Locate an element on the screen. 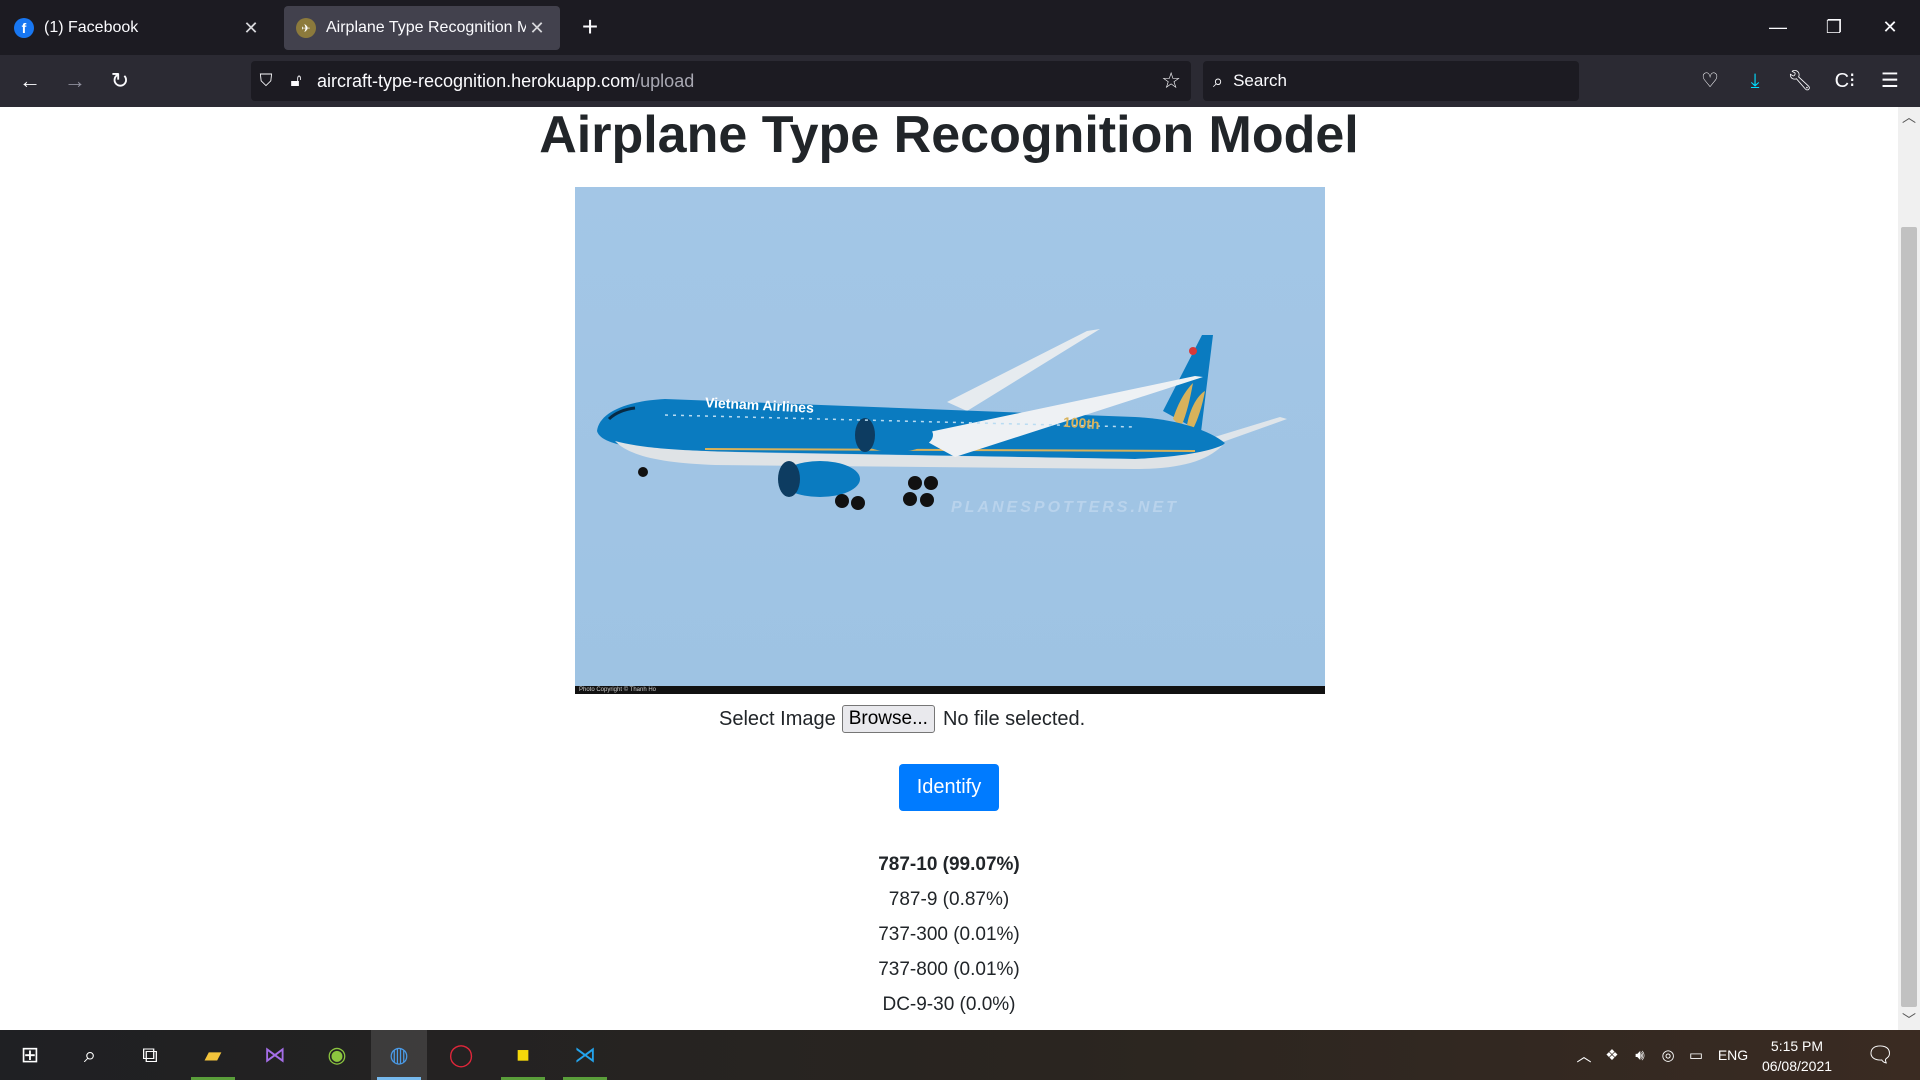  result-item-top: 787-10 (99.07%) is located at coordinates (949, 864).